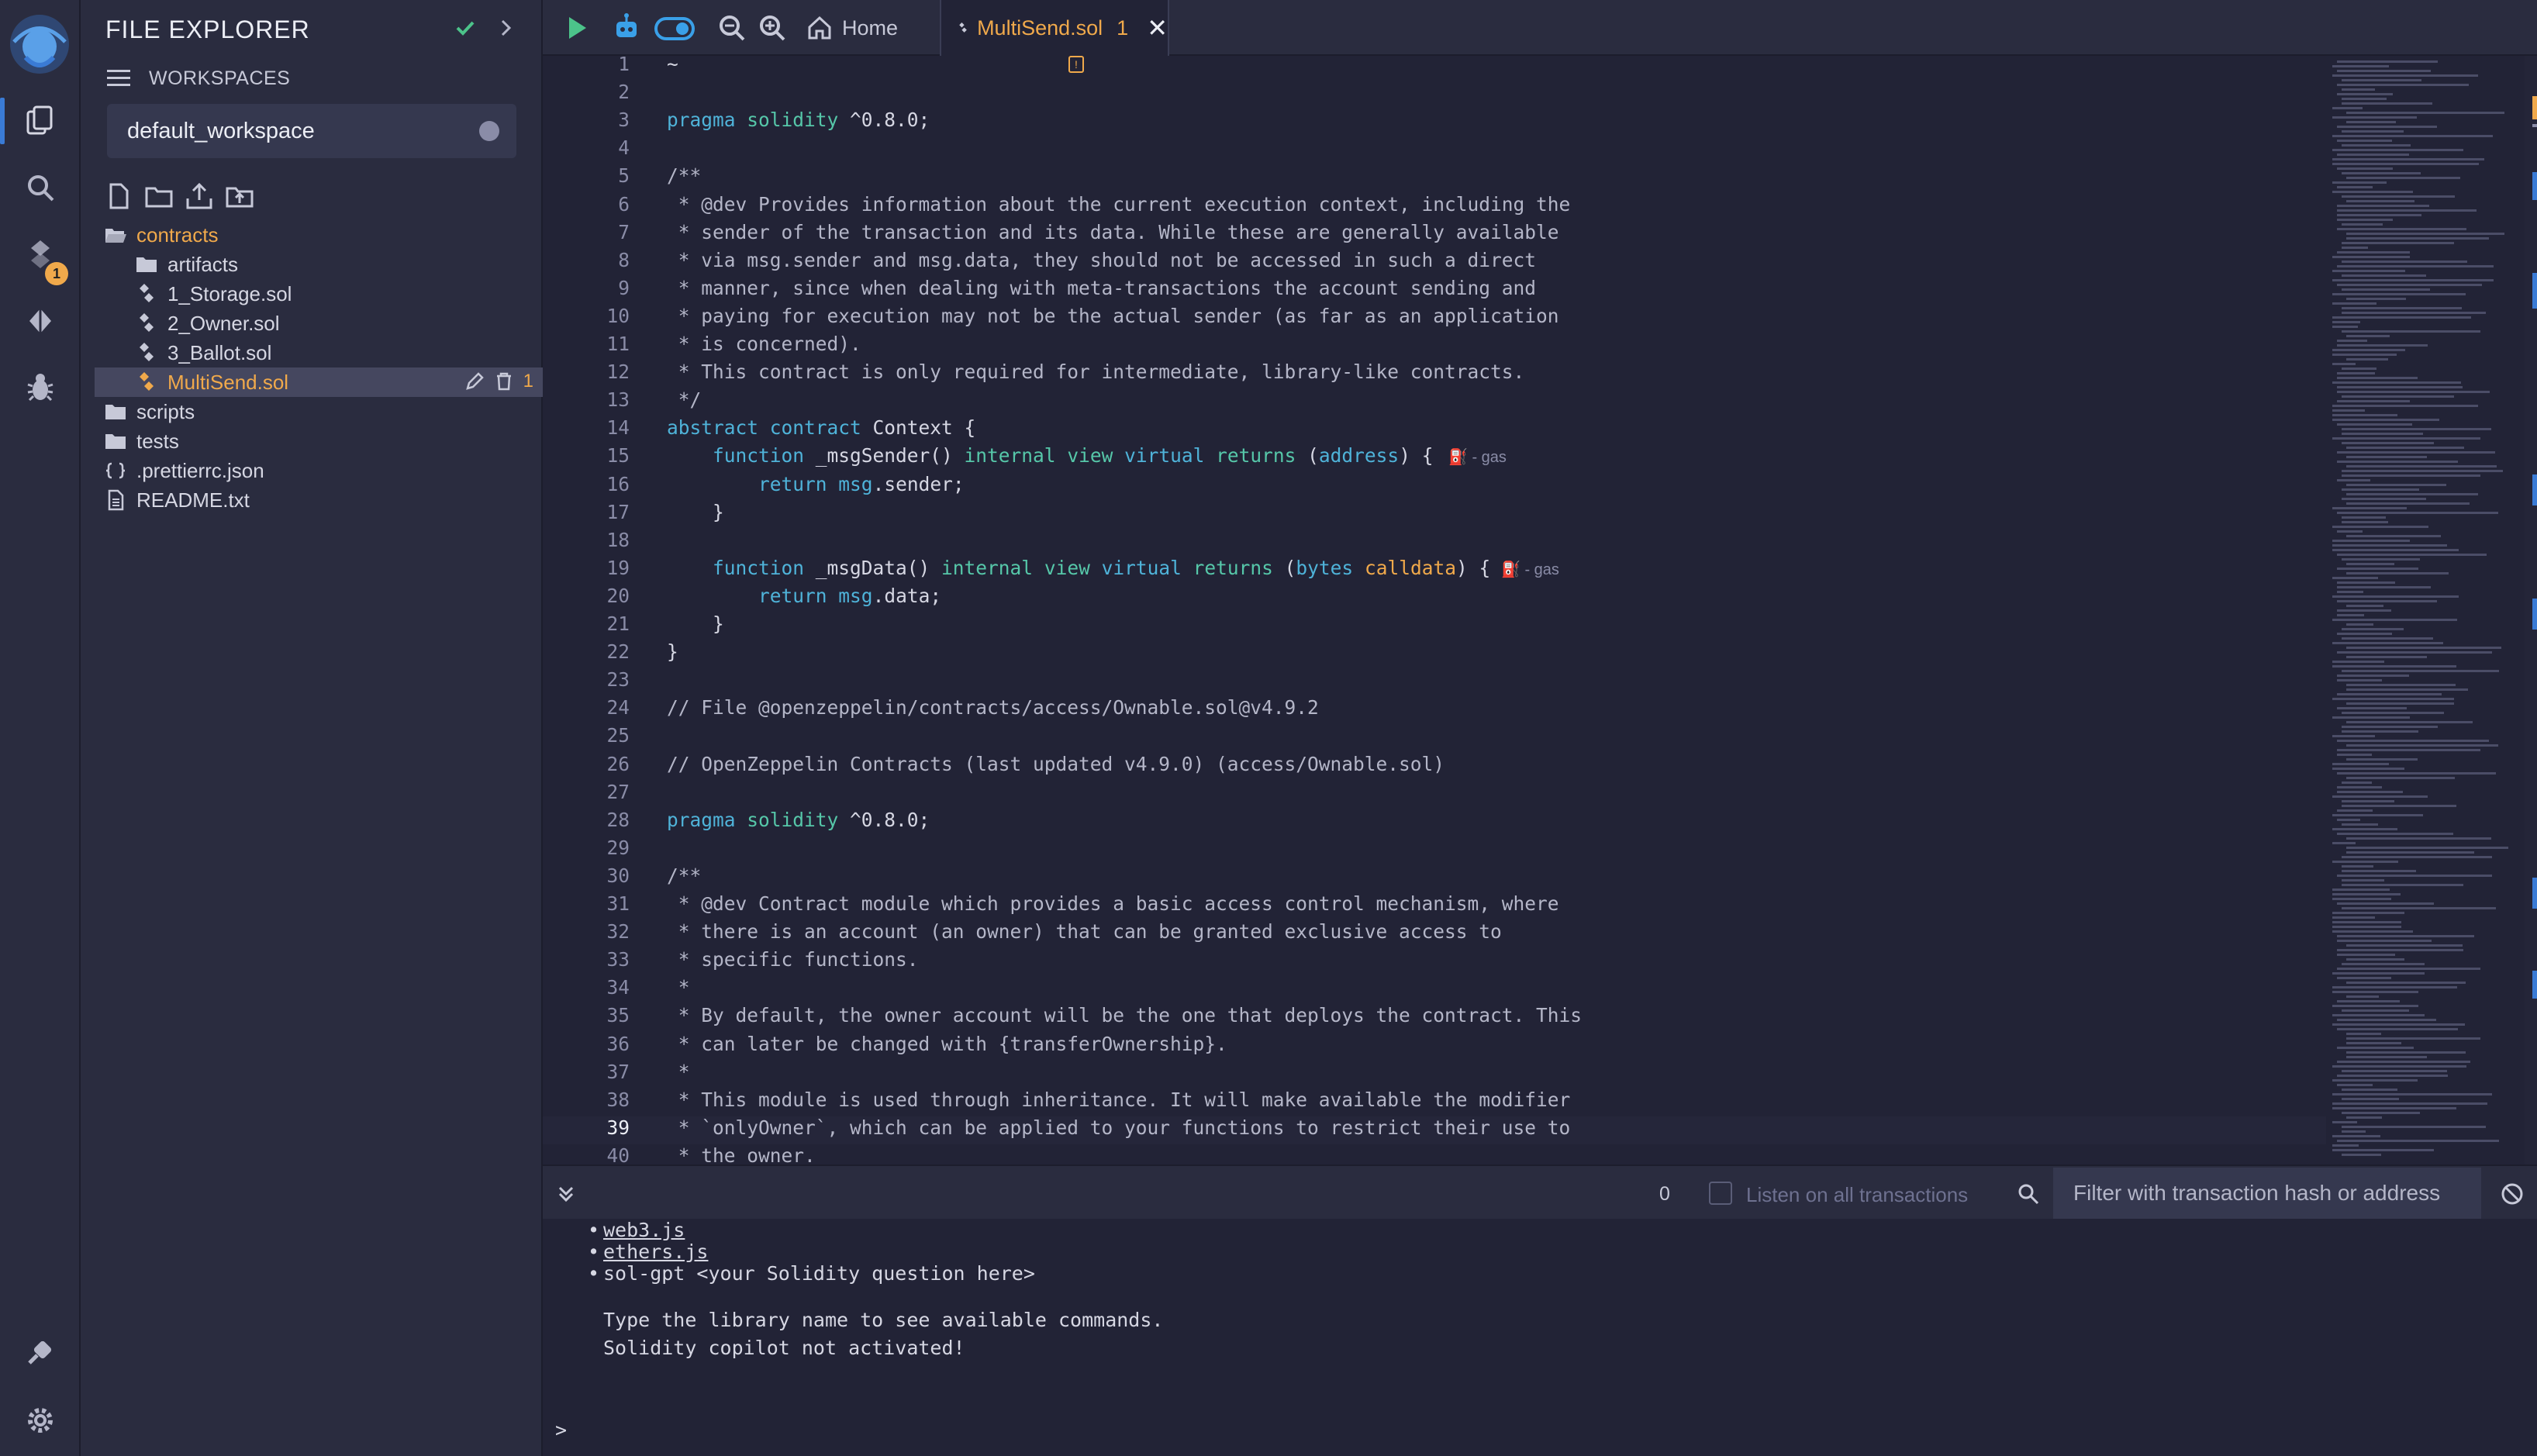 This screenshot has height=1456, width=2537. What do you see at coordinates (311, 131) in the screenshot?
I see `workspace-select: default_workspace` at bounding box center [311, 131].